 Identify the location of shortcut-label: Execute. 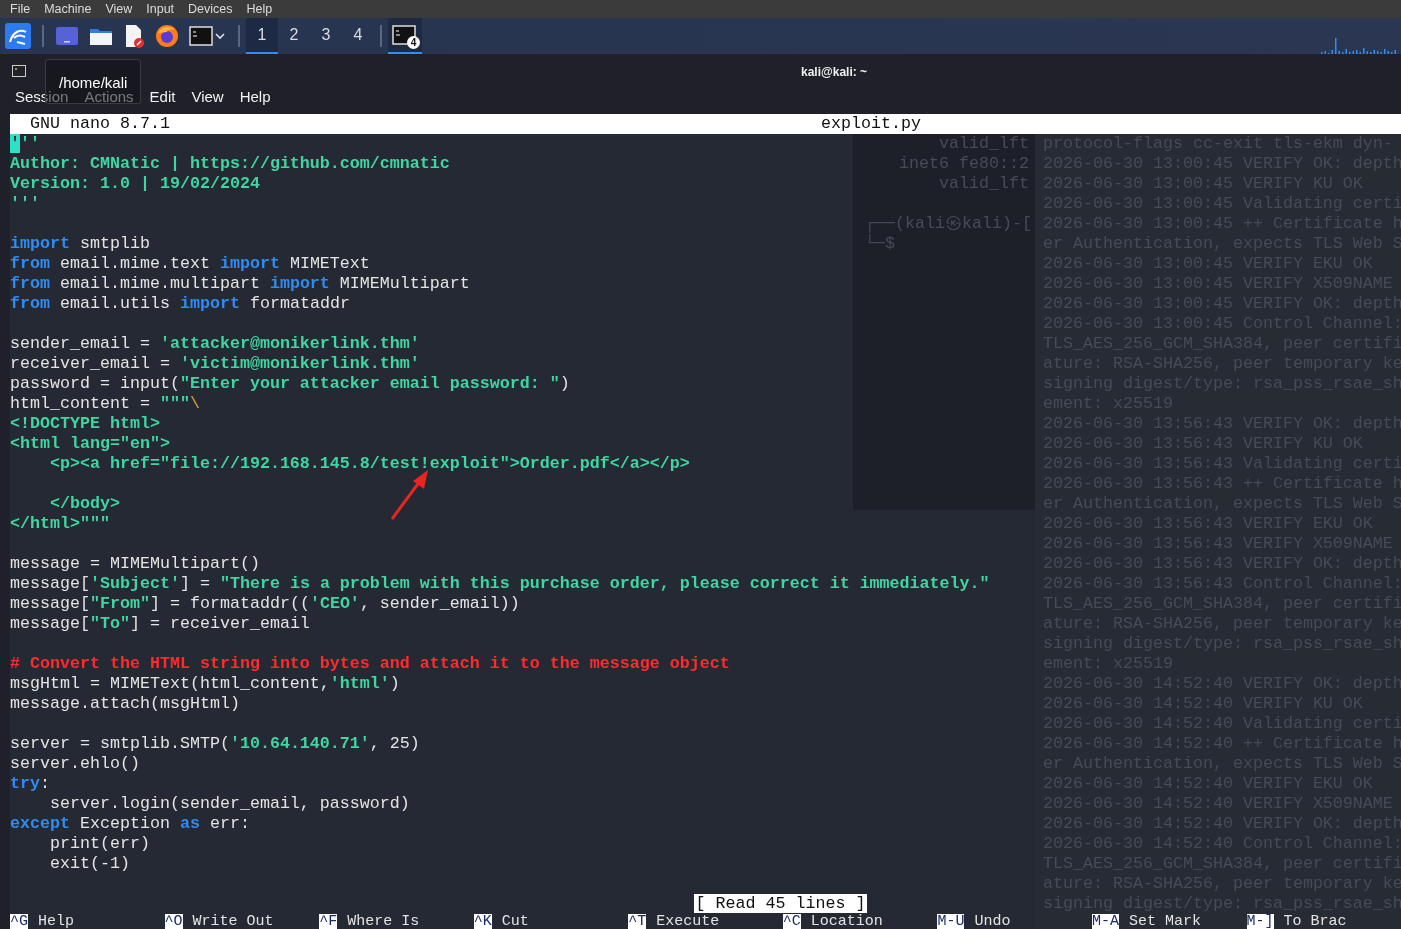
(688, 921).